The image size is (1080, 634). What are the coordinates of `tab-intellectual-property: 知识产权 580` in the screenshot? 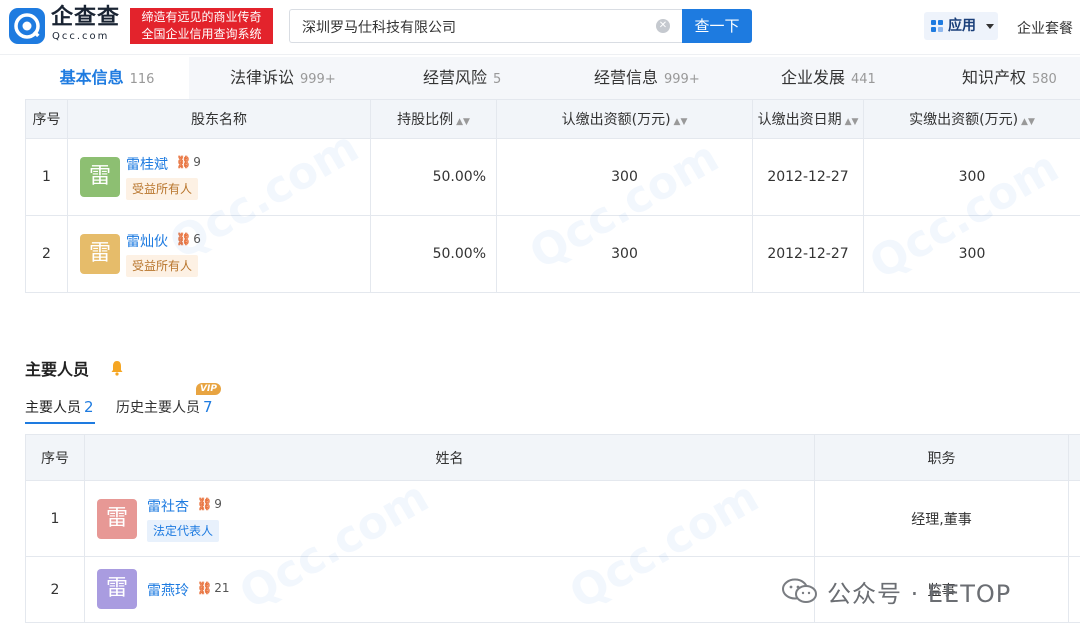 It's located at (1009, 78).